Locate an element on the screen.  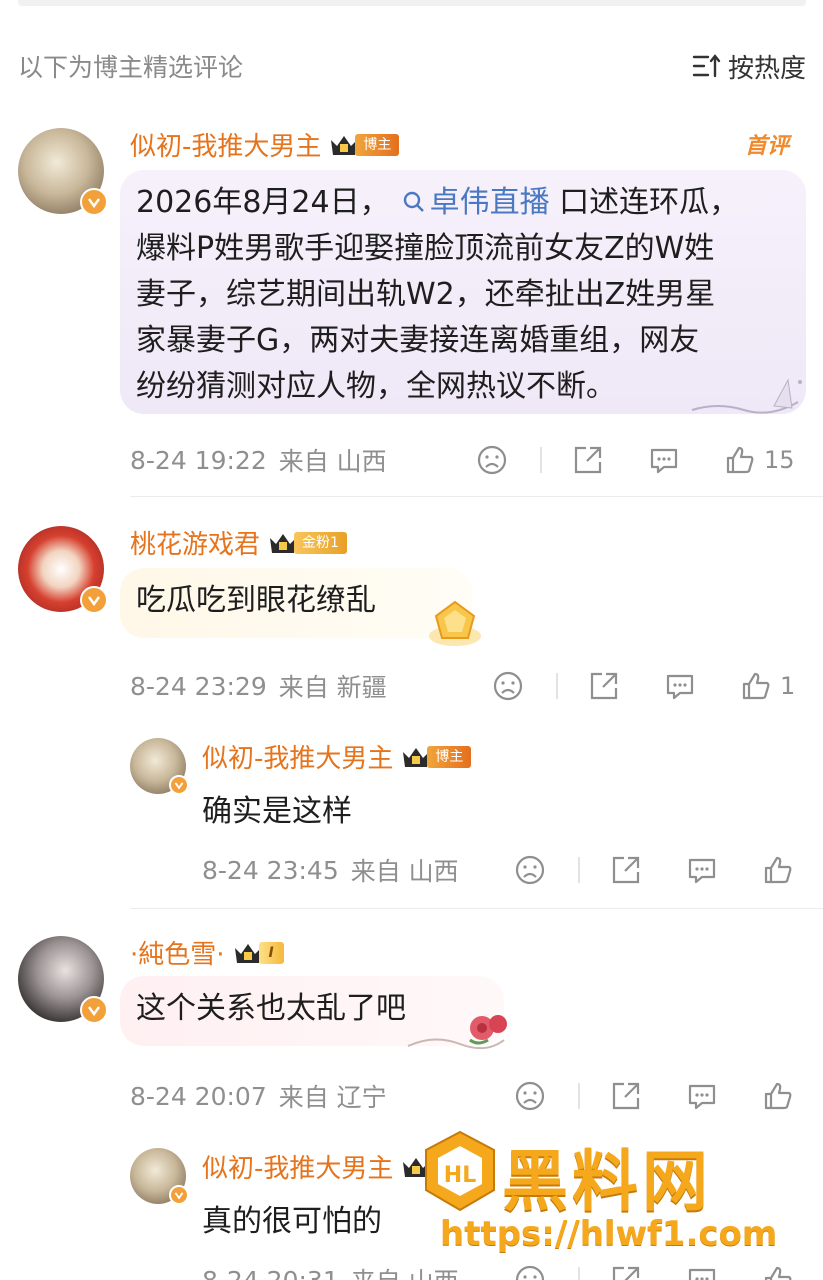
watermark-title: 黑料网 is located at coordinates (607, 1181).